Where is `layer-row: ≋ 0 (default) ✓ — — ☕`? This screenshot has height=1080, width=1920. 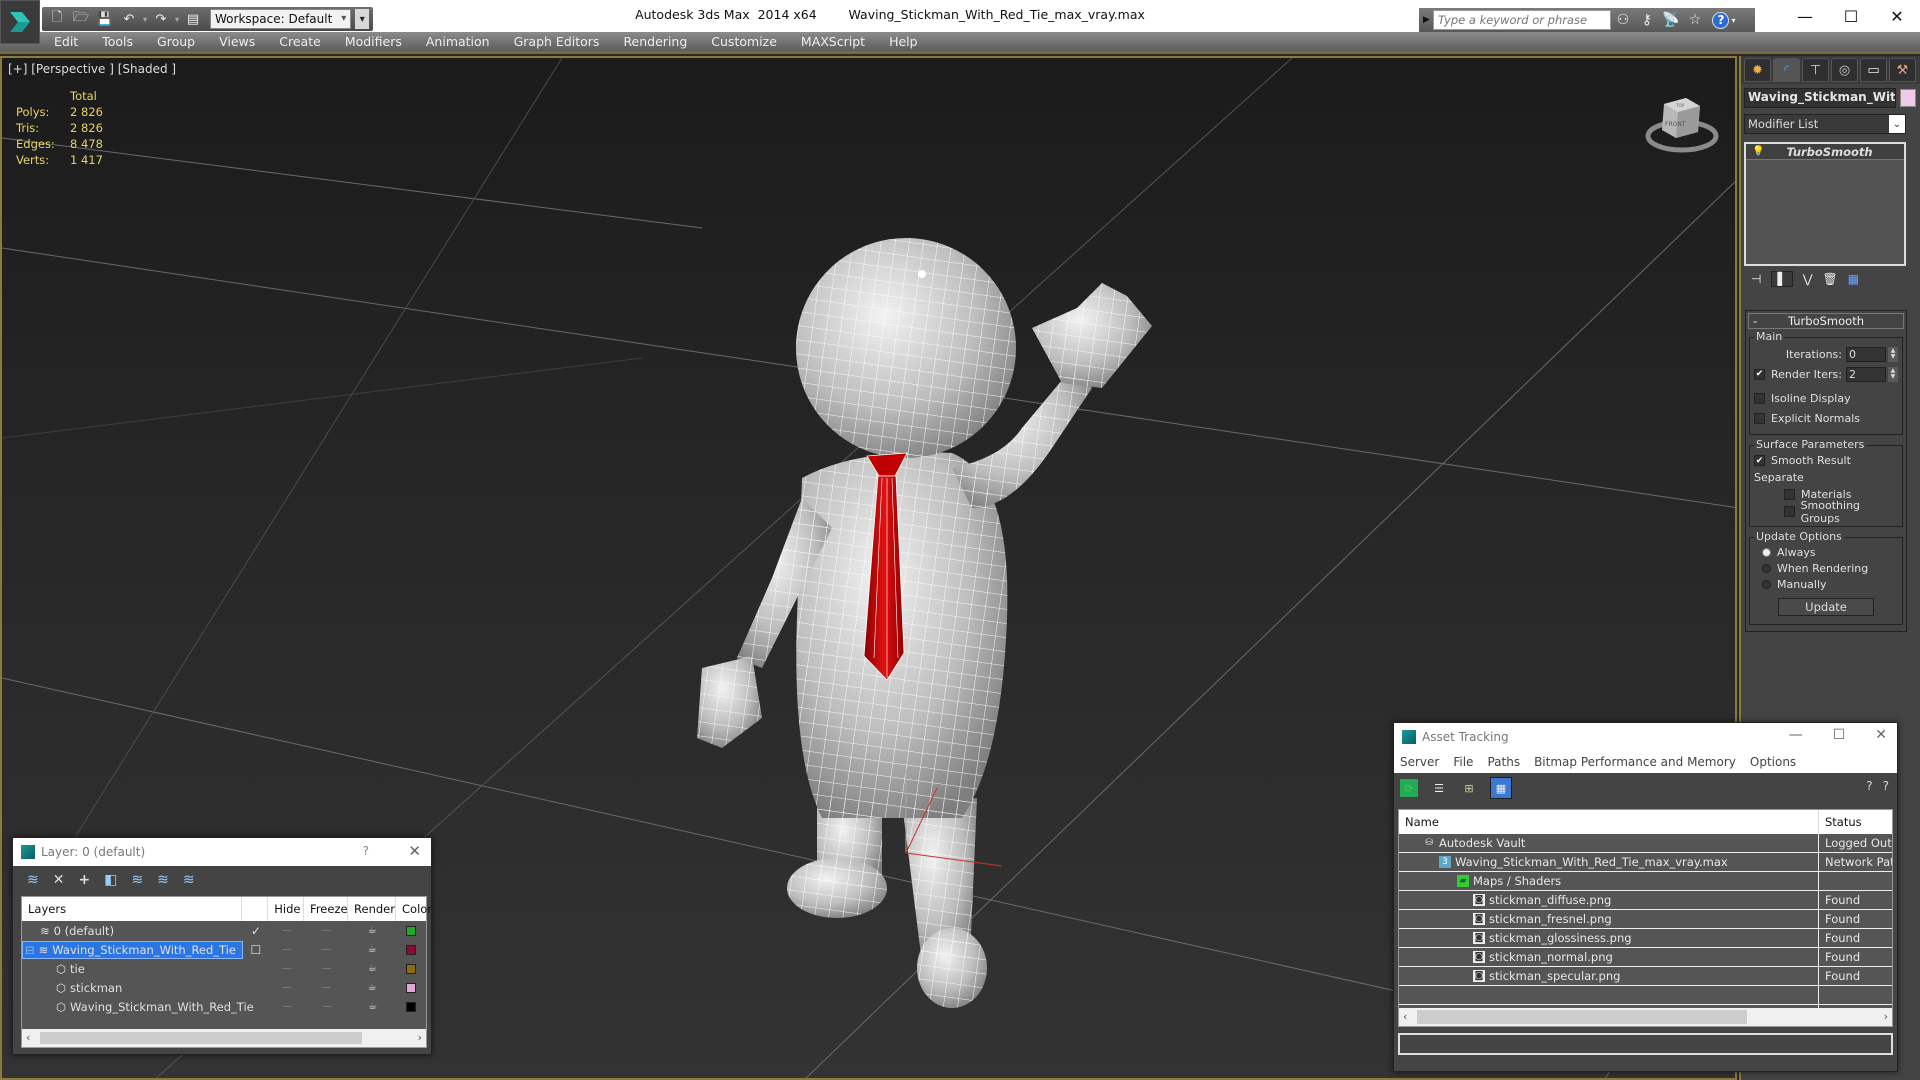
layer-row: ≋ 0 (default) ✓ — — ☕ is located at coordinates (224, 930).